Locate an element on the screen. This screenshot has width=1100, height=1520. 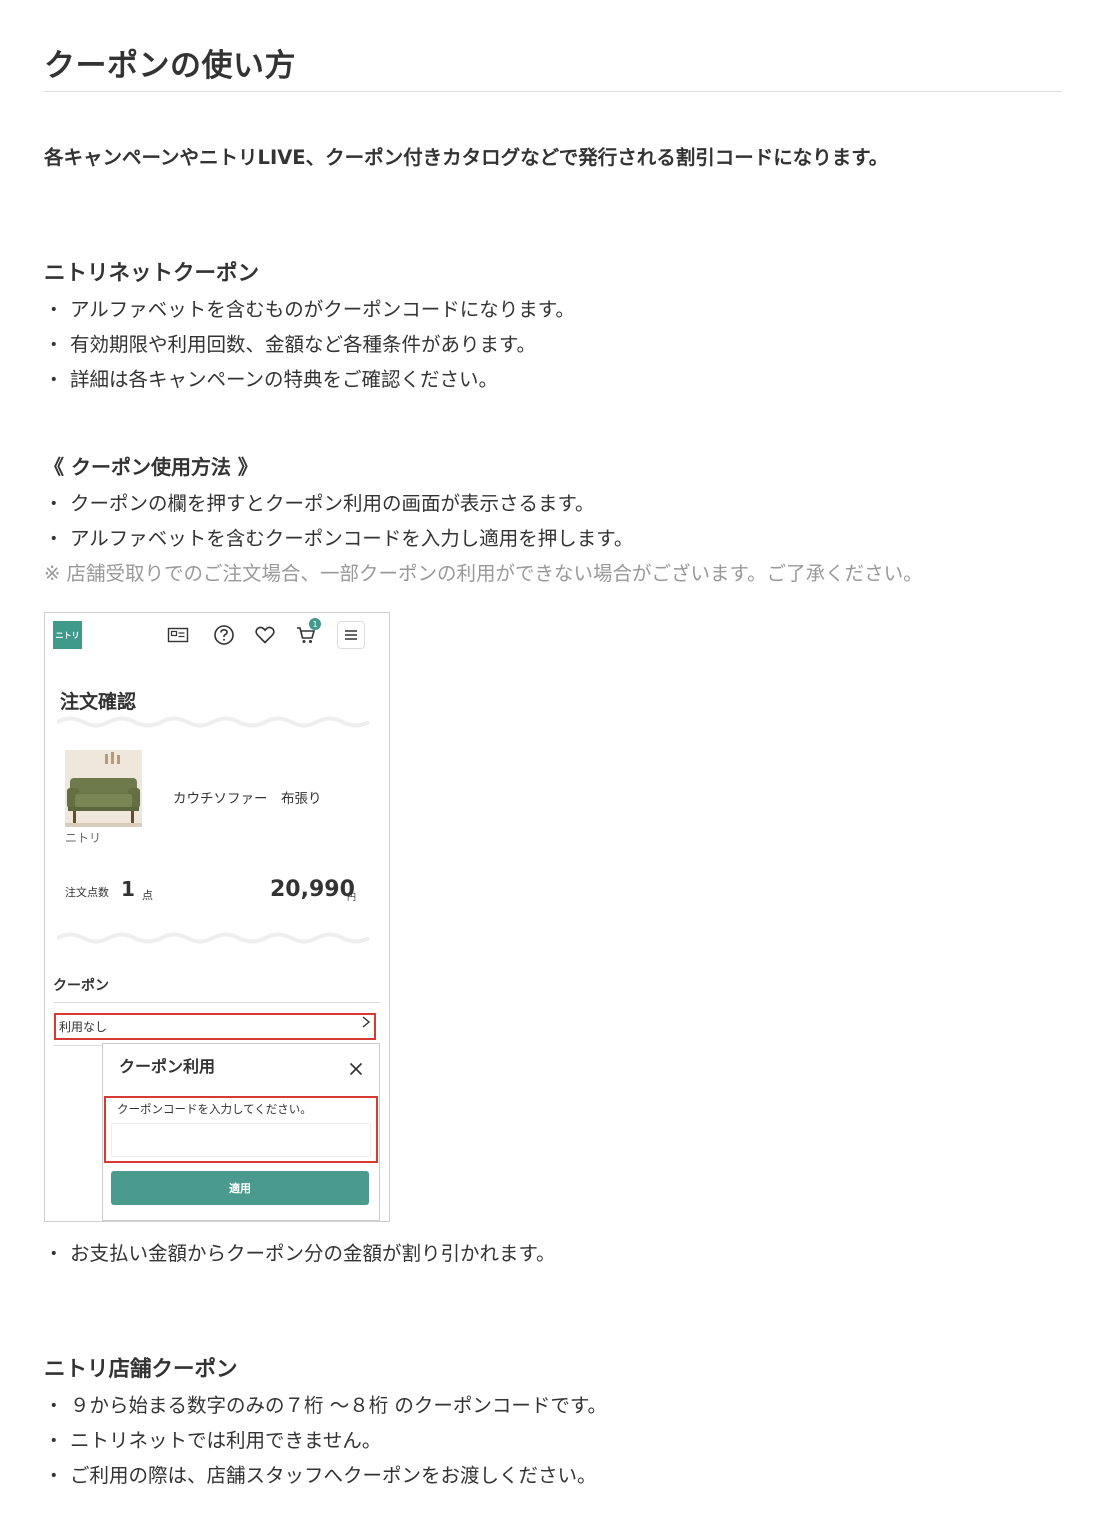
sofa-product-image is located at coordinates (103, 788).